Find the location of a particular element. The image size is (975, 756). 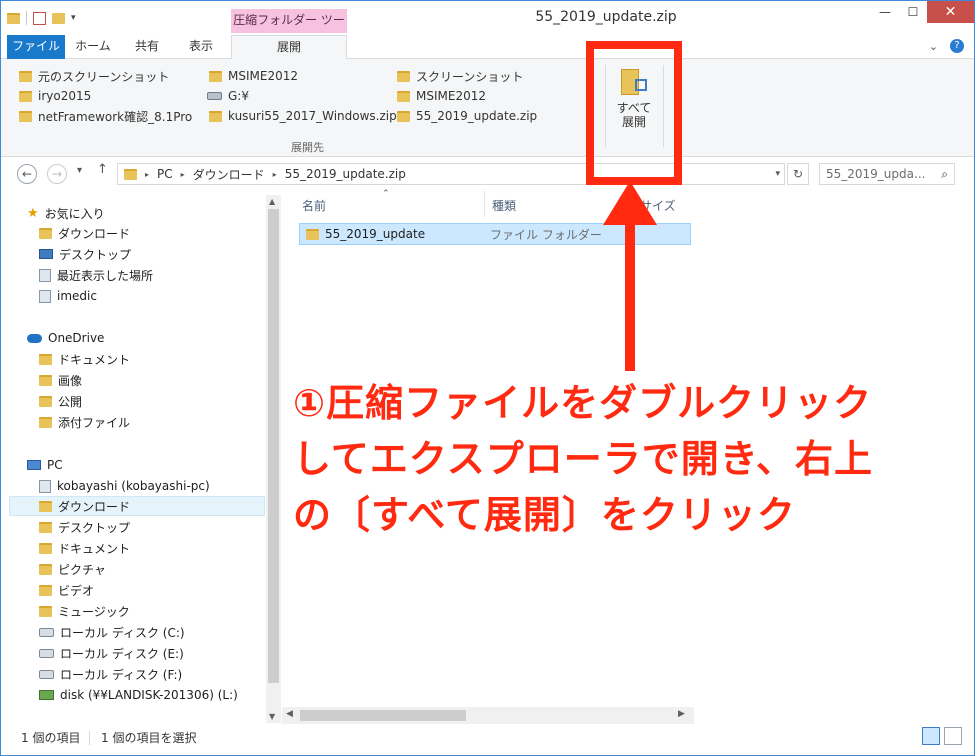

nav-item: 最近表示した場所 is located at coordinates (96, 275).